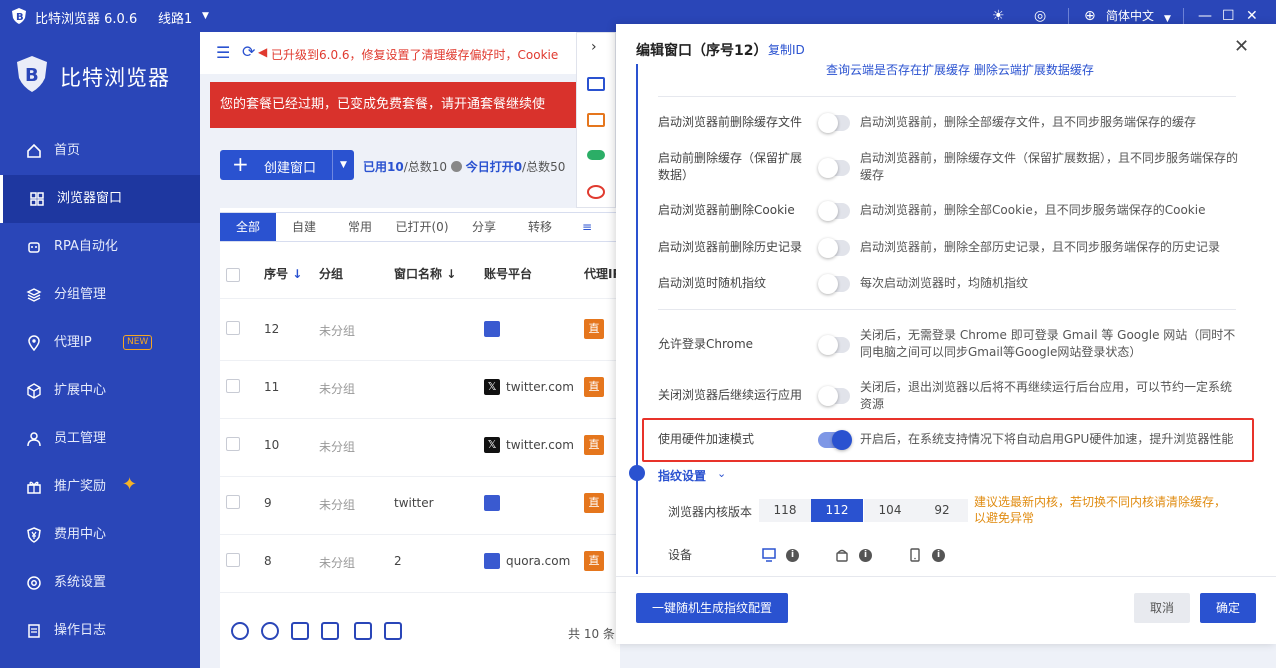  What do you see at coordinates (283, 273) in the screenshot?
I see `column-seq: 序号 ↓` at bounding box center [283, 273].